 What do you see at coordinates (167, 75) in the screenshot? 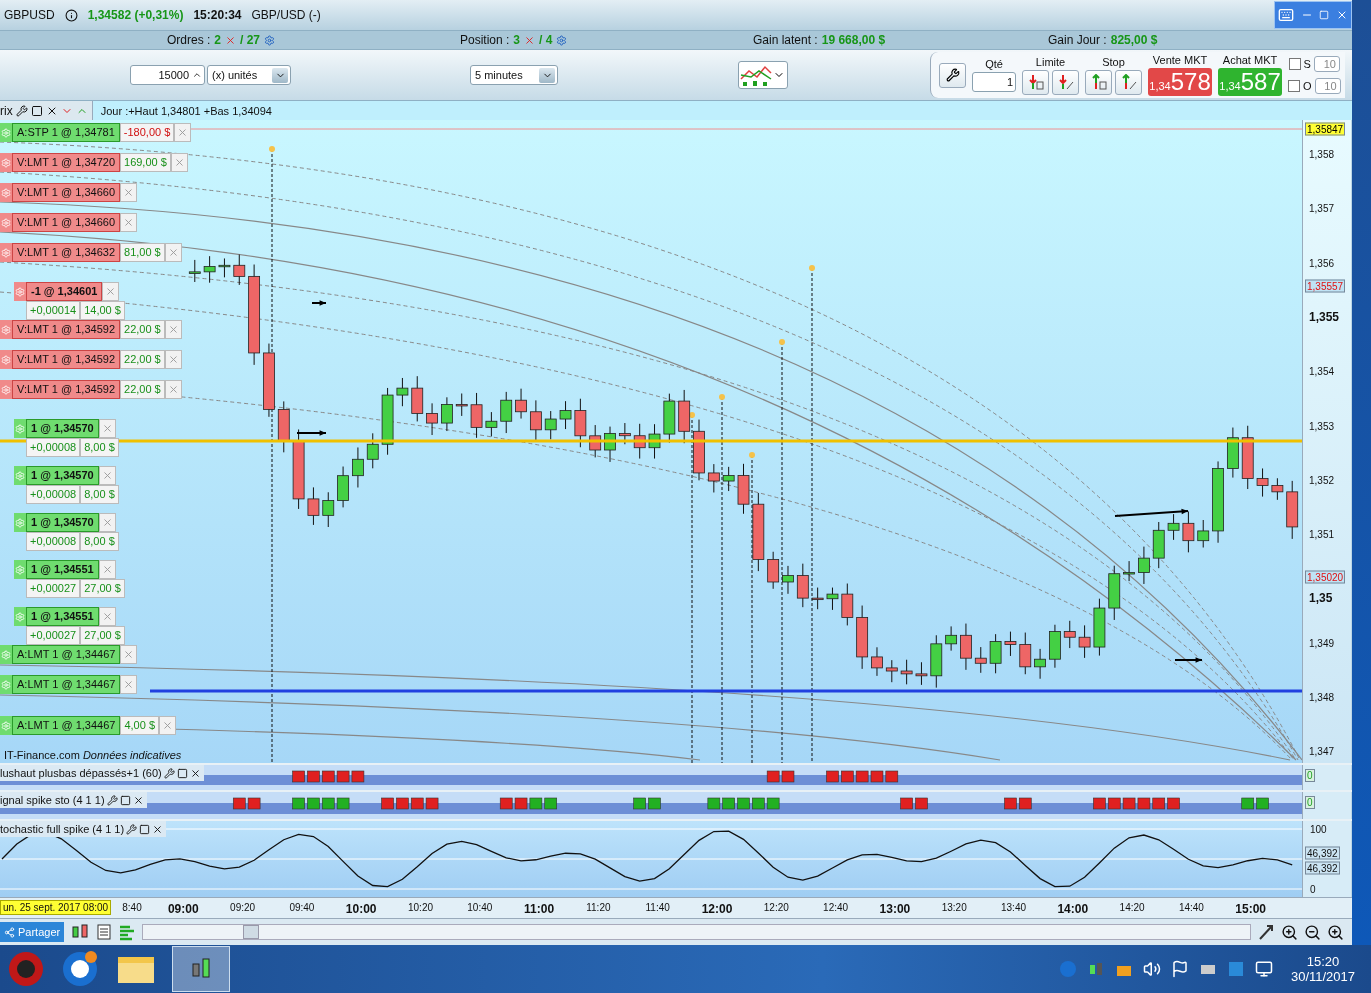
I see `quantity-field: 15000` at bounding box center [167, 75].